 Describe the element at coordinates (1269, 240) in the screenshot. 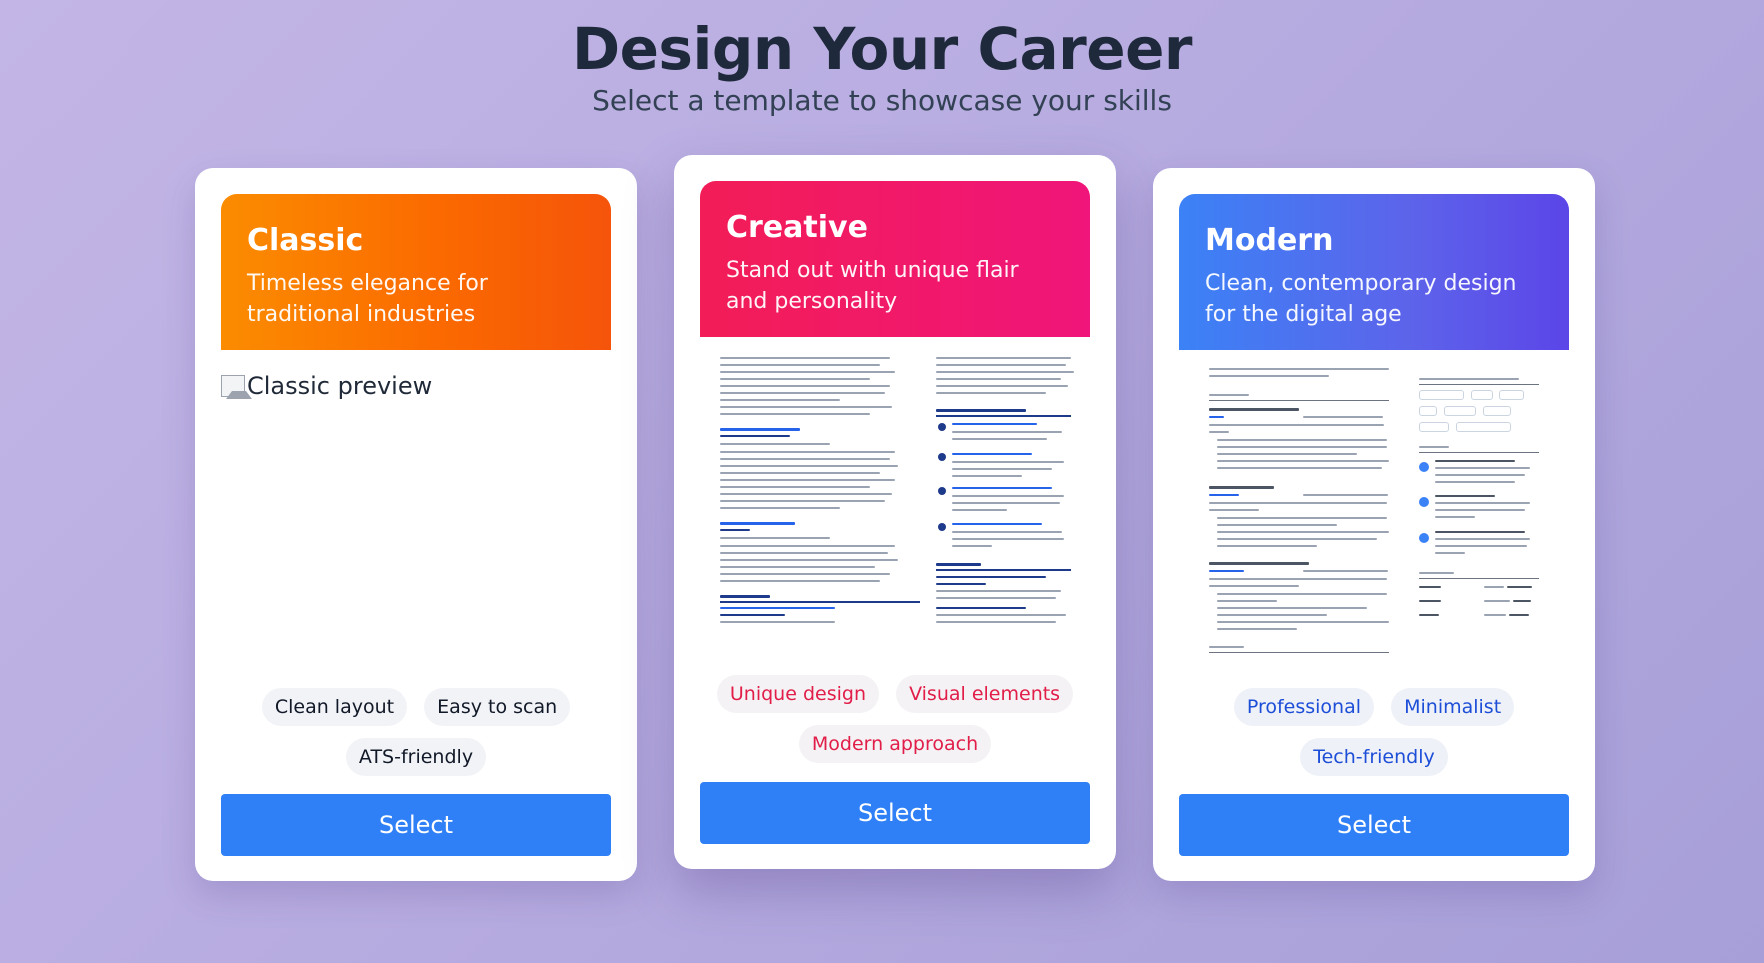

I see `template-title: Modern` at that location.